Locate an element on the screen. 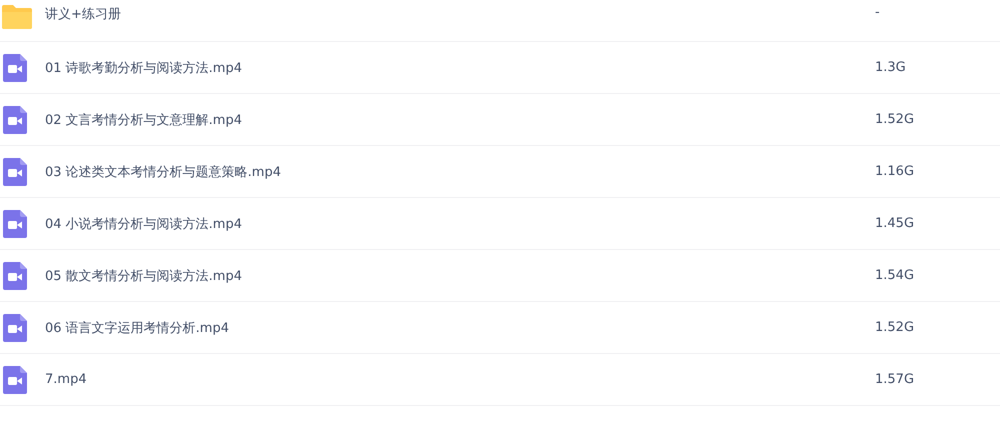 Image resolution: width=1000 pixels, height=431 pixels. file-size: 1.3G is located at coordinates (890, 67).